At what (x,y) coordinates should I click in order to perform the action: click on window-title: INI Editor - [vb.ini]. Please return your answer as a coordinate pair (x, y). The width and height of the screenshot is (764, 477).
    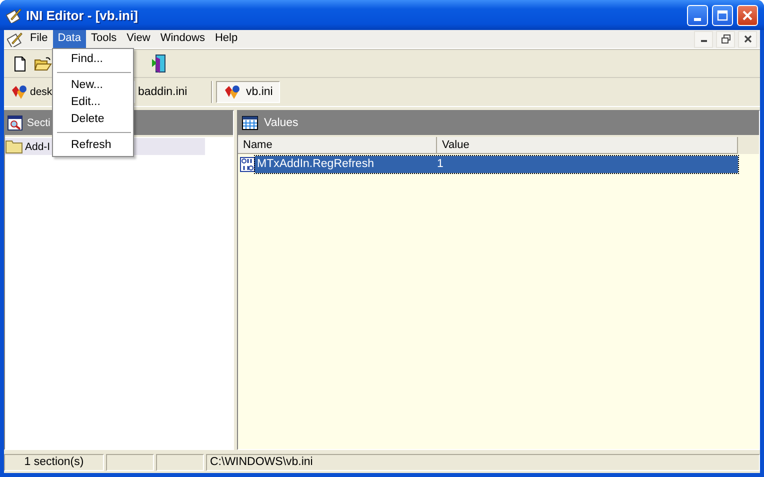
    Looking at the image, I should click on (82, 15).